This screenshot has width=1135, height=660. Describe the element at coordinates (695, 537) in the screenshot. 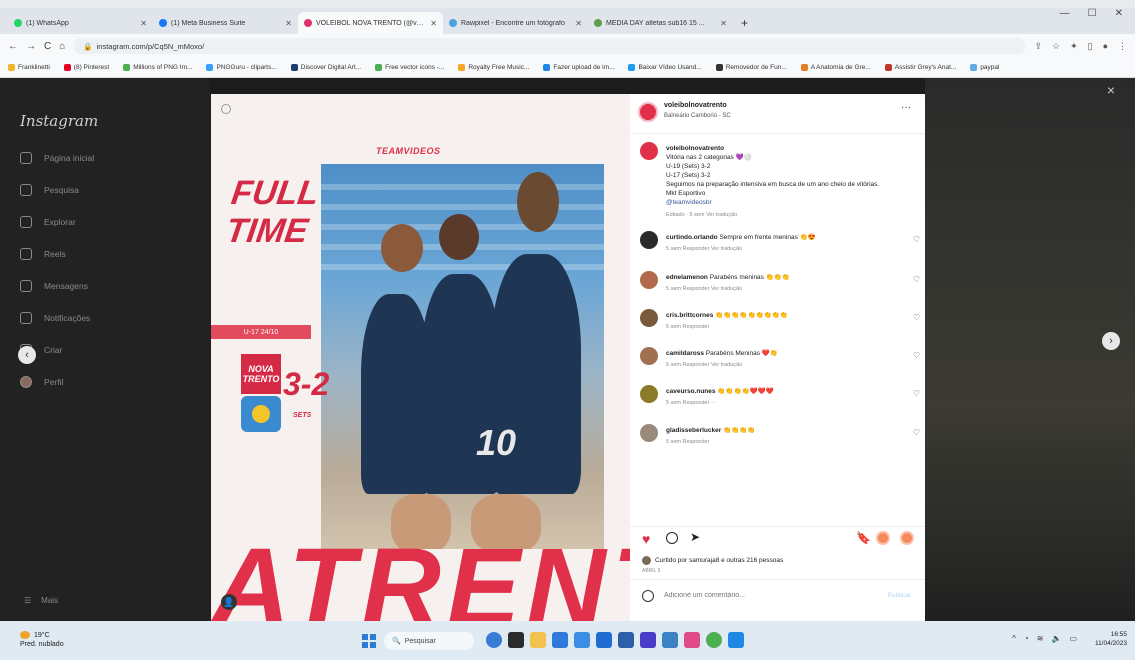

I see `share-icon: ➤` at that location.